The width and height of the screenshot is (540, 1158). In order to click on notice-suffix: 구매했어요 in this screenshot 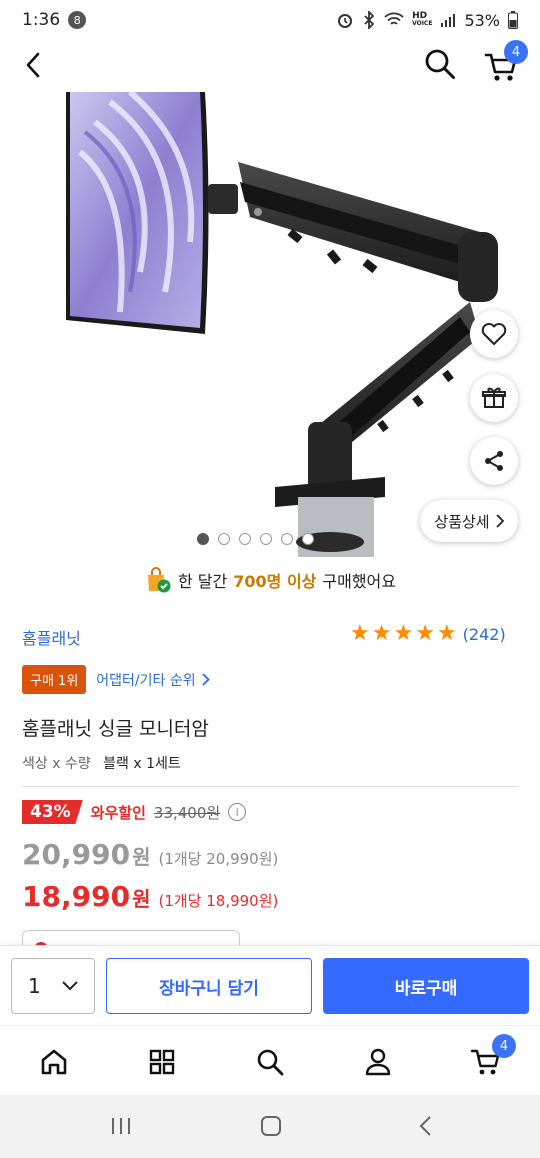, I will do `click(359, 581)`.